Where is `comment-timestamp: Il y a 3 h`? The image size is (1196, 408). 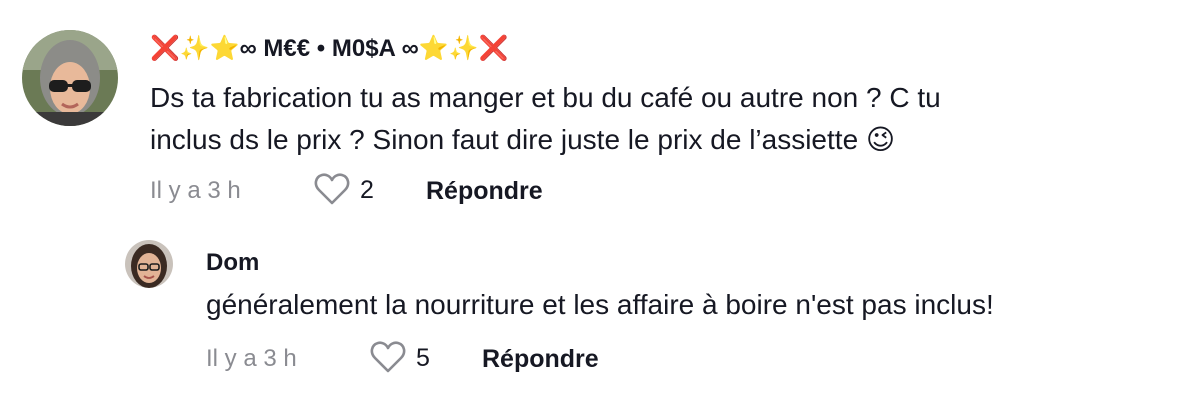 comment-timestamp: Il y a 3 h is located at coordinates (195, 190).